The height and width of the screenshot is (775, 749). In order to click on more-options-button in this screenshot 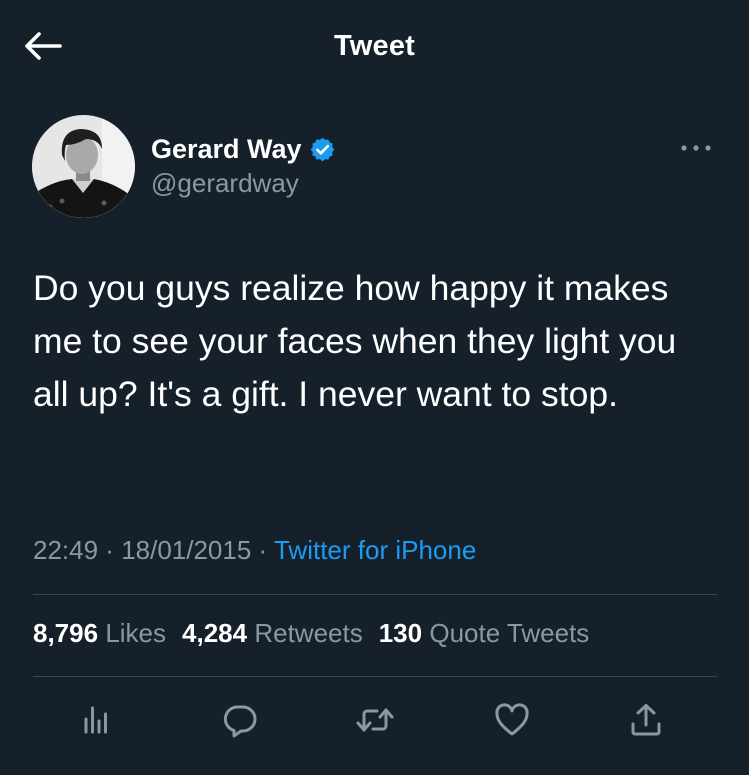, I will do `click(696, 148)`.